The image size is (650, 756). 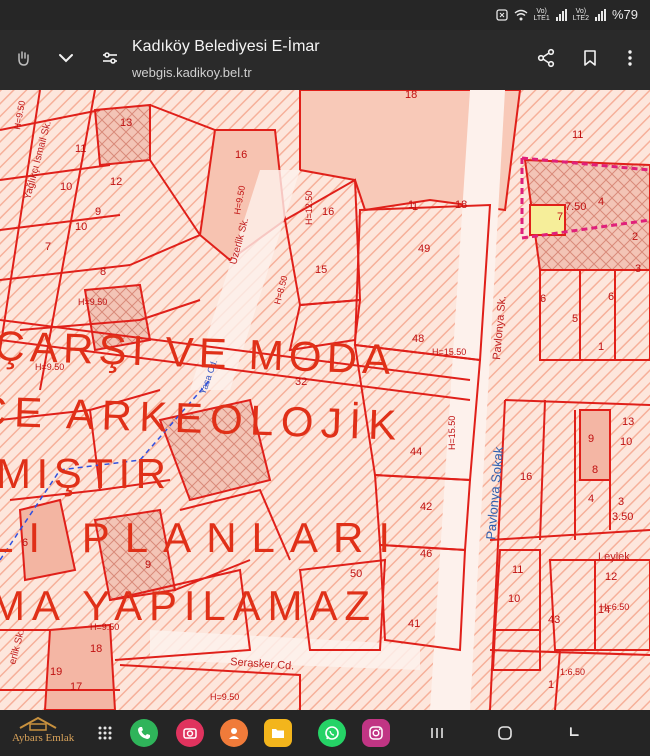 I want to click on app-drawer-button, so click(x=105, y=733).